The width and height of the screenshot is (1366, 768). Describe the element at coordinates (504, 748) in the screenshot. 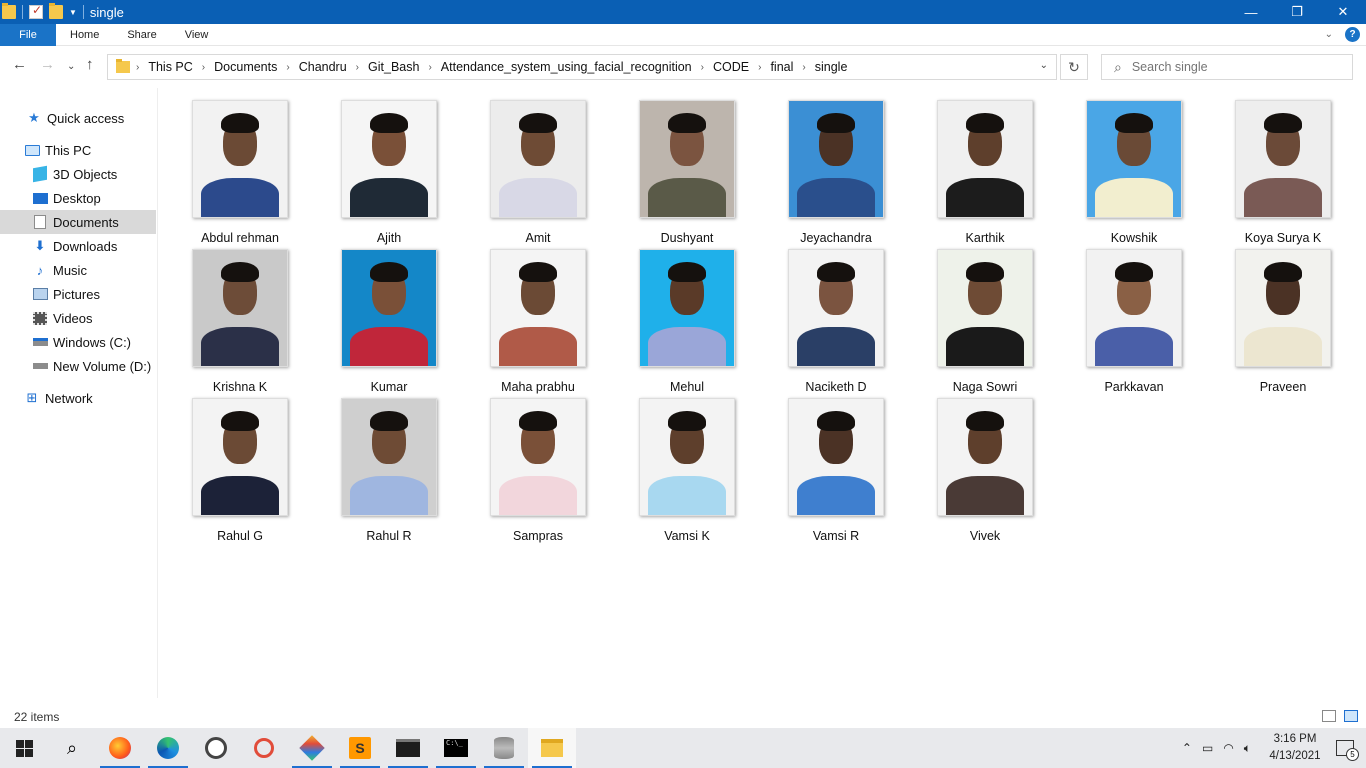

I see `taskbar-database` at that location.